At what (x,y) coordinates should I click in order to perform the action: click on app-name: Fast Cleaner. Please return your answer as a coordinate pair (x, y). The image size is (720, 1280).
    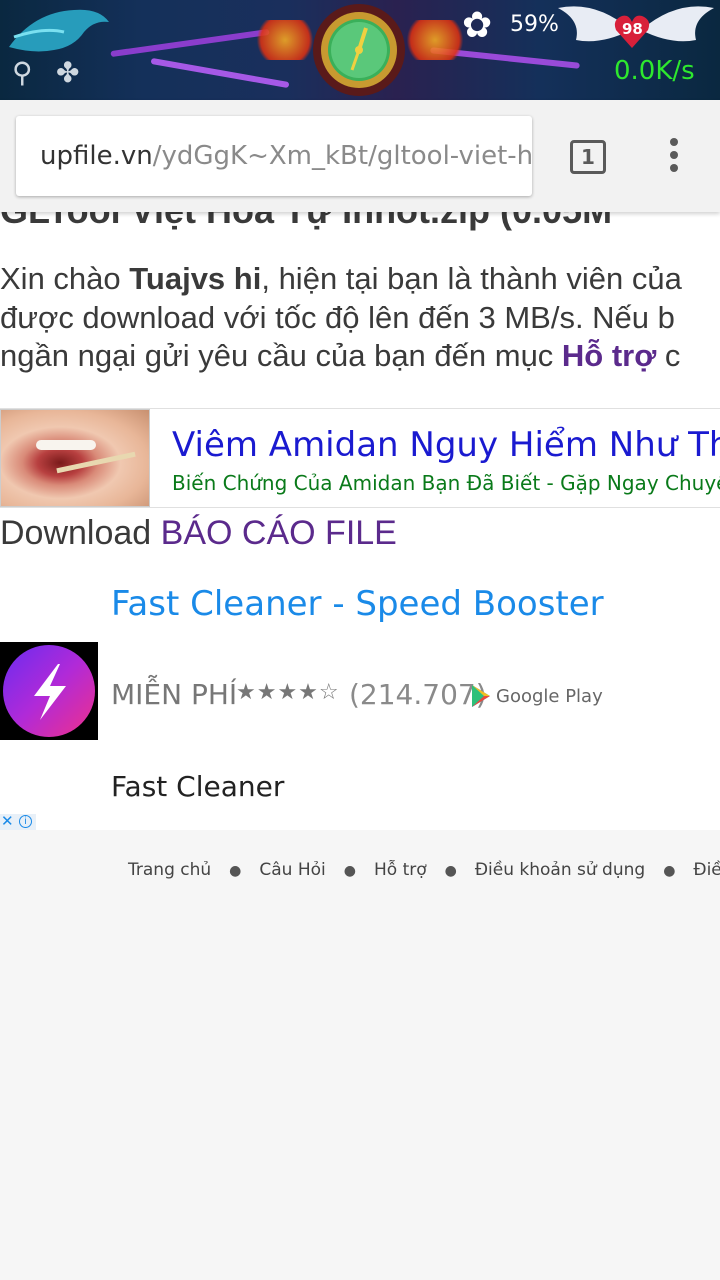
    Looking at the image, I should click on (198, 786).